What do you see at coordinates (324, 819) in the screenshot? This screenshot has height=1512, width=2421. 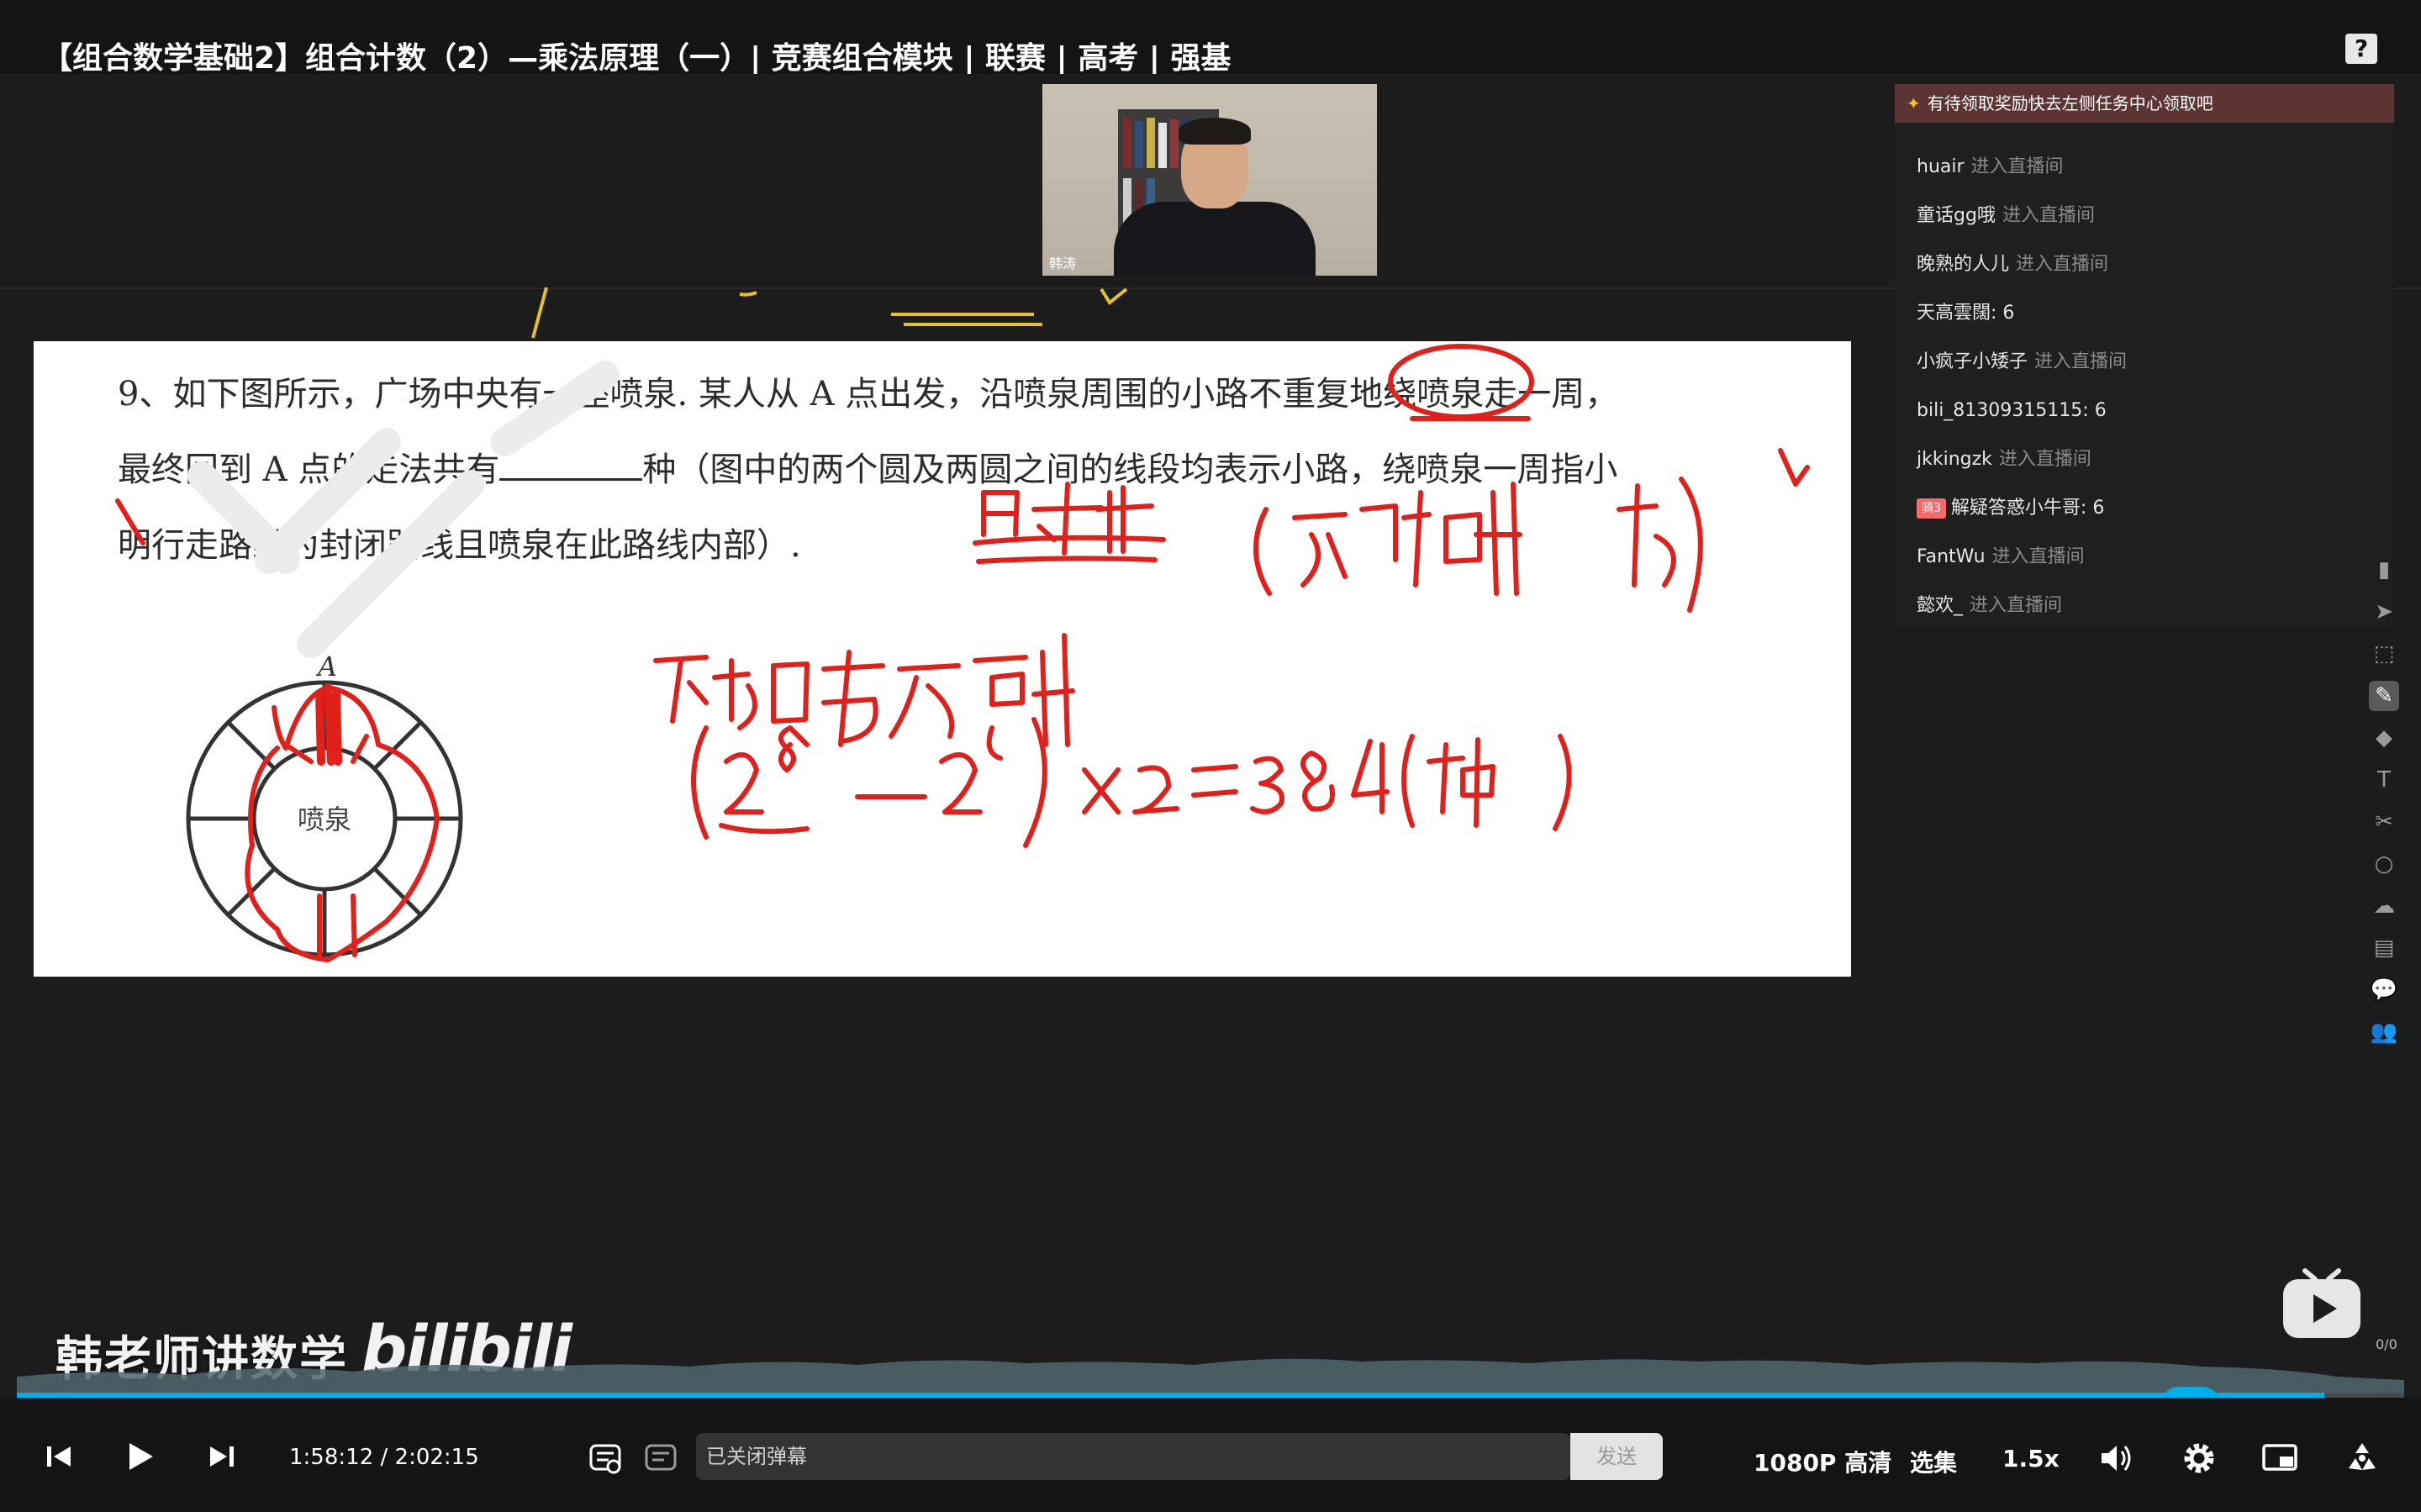 I see `diagram-center-label: 喷泉` at bounding box center [324, 819].